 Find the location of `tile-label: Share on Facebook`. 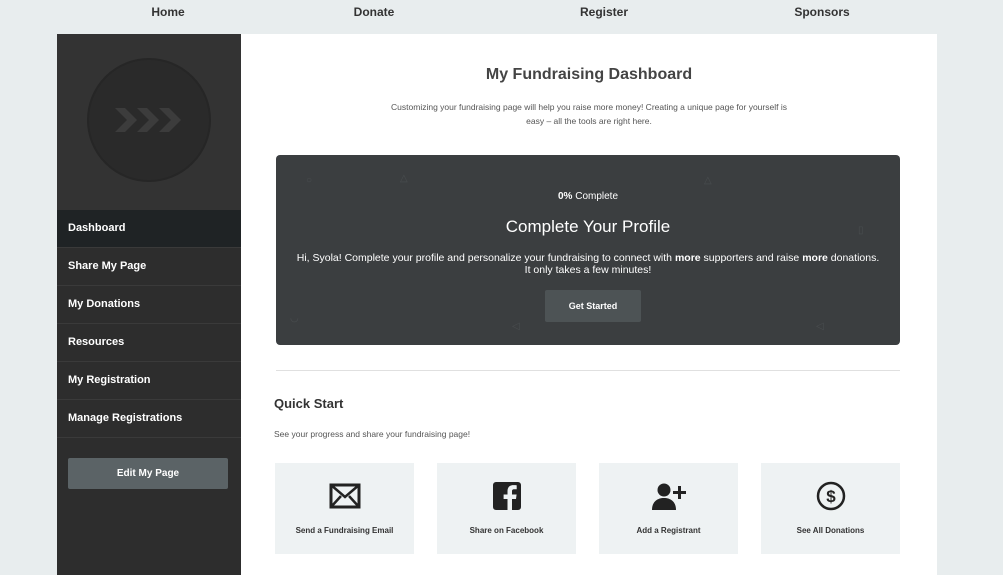

tile-label: Share on Facebook is located at coordinates (506, 530).